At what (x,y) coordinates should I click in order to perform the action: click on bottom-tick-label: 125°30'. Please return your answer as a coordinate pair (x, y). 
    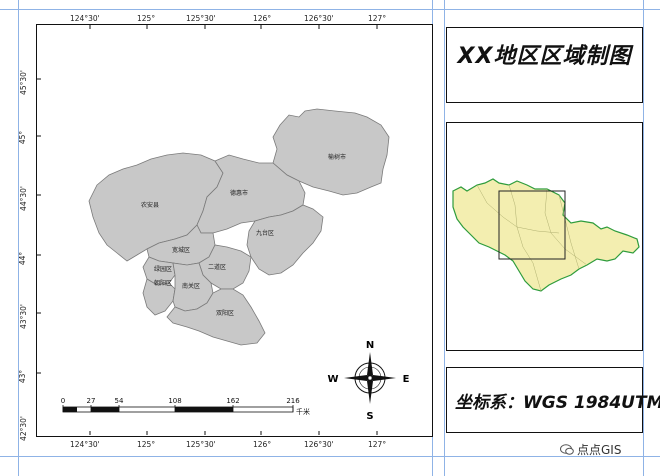
    Looking at the image, I should click on (201, 444).